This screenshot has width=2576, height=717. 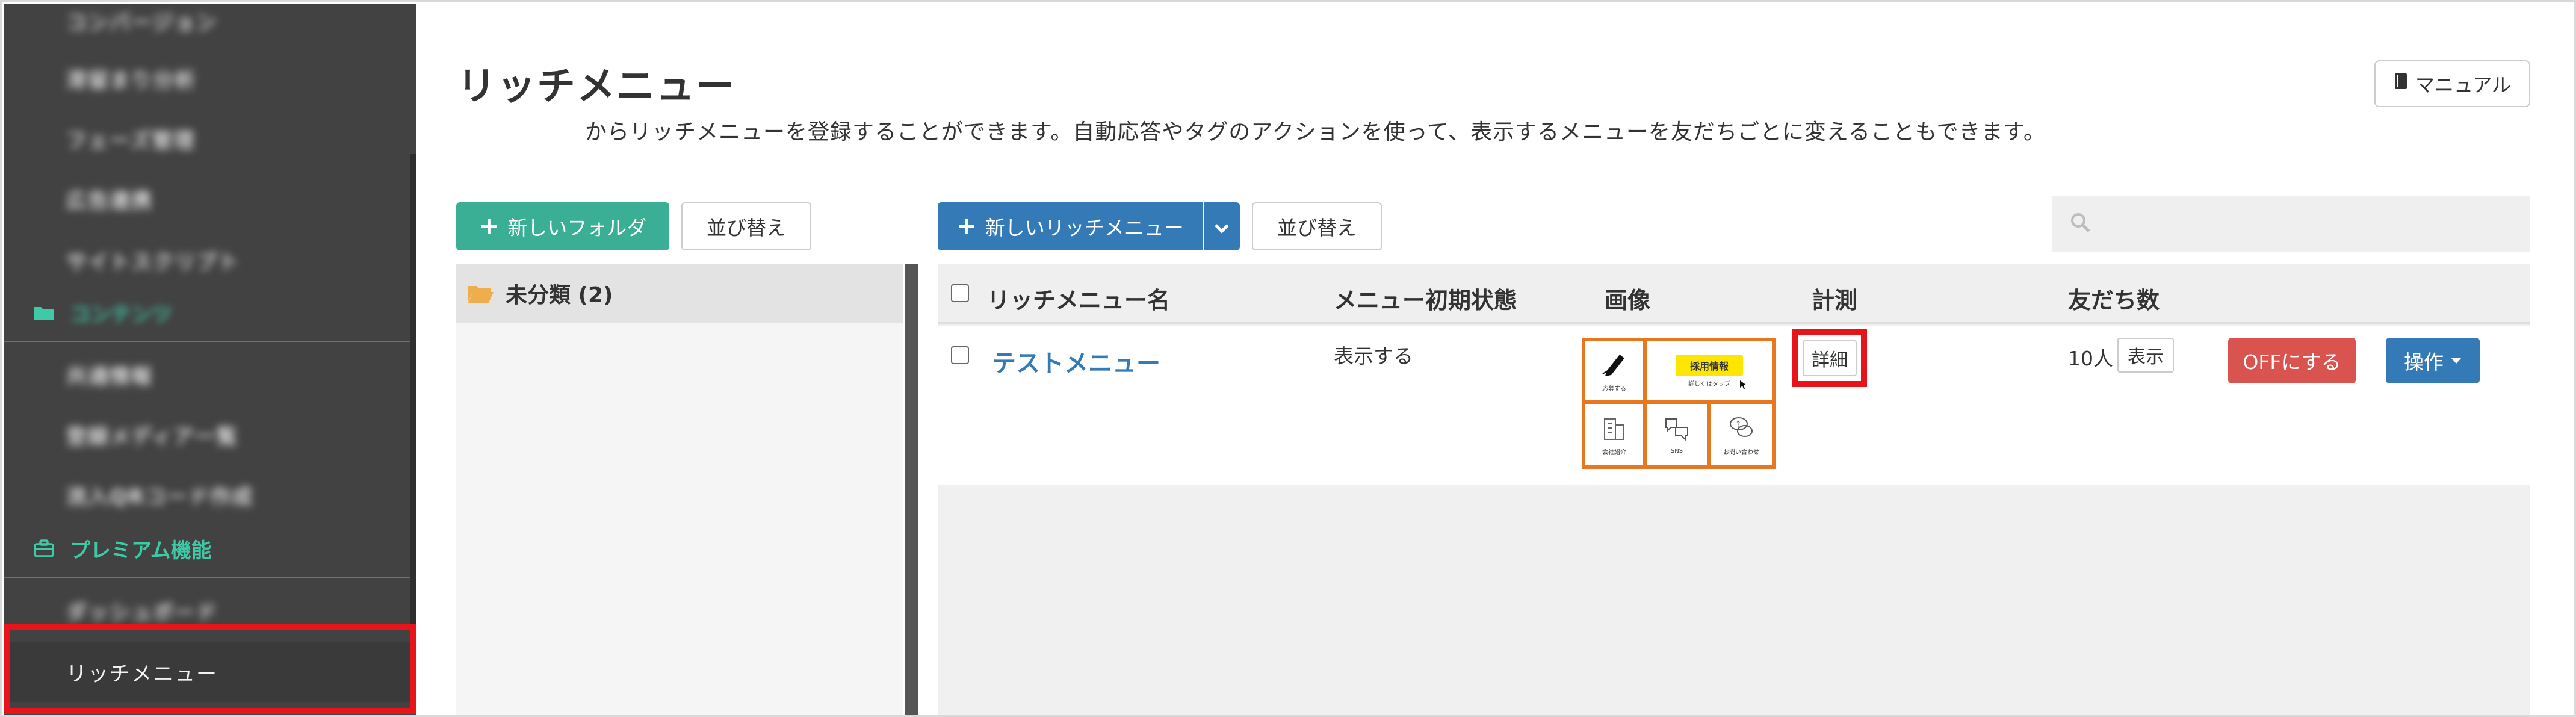 I want to click on new-folder-button: + 新しいフォルダ, so click(x=562, y=226).